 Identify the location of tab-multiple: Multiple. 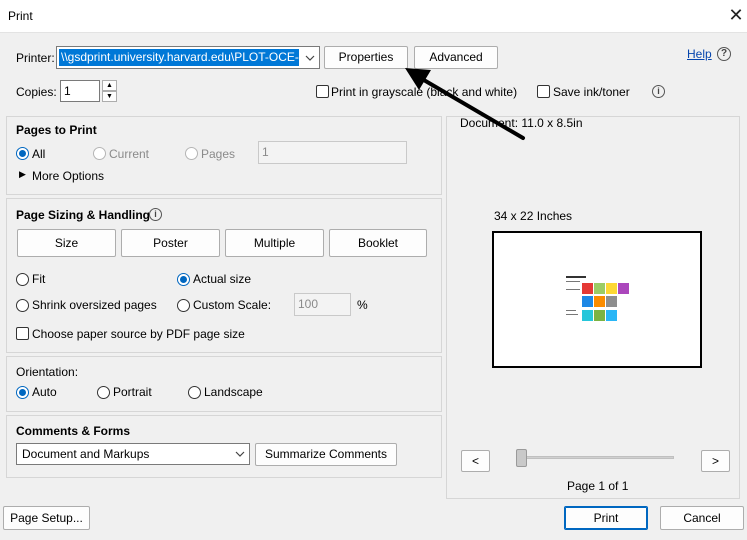
(274, 243).